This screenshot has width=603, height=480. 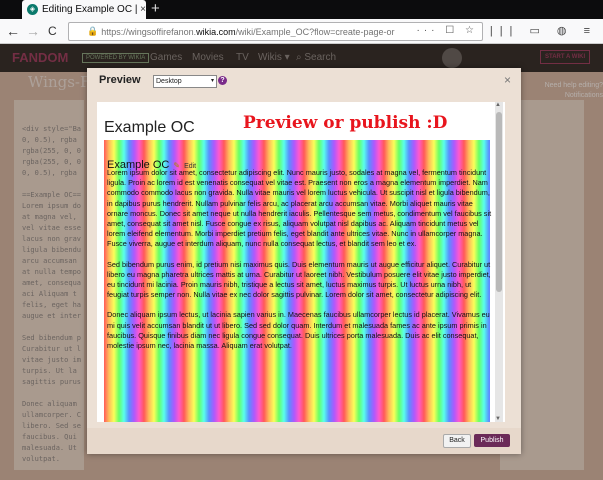 What do you see at coordinates (120, 80) in the screenshot?
I see `modal-title: Preview` at bounding box center [120, 80].